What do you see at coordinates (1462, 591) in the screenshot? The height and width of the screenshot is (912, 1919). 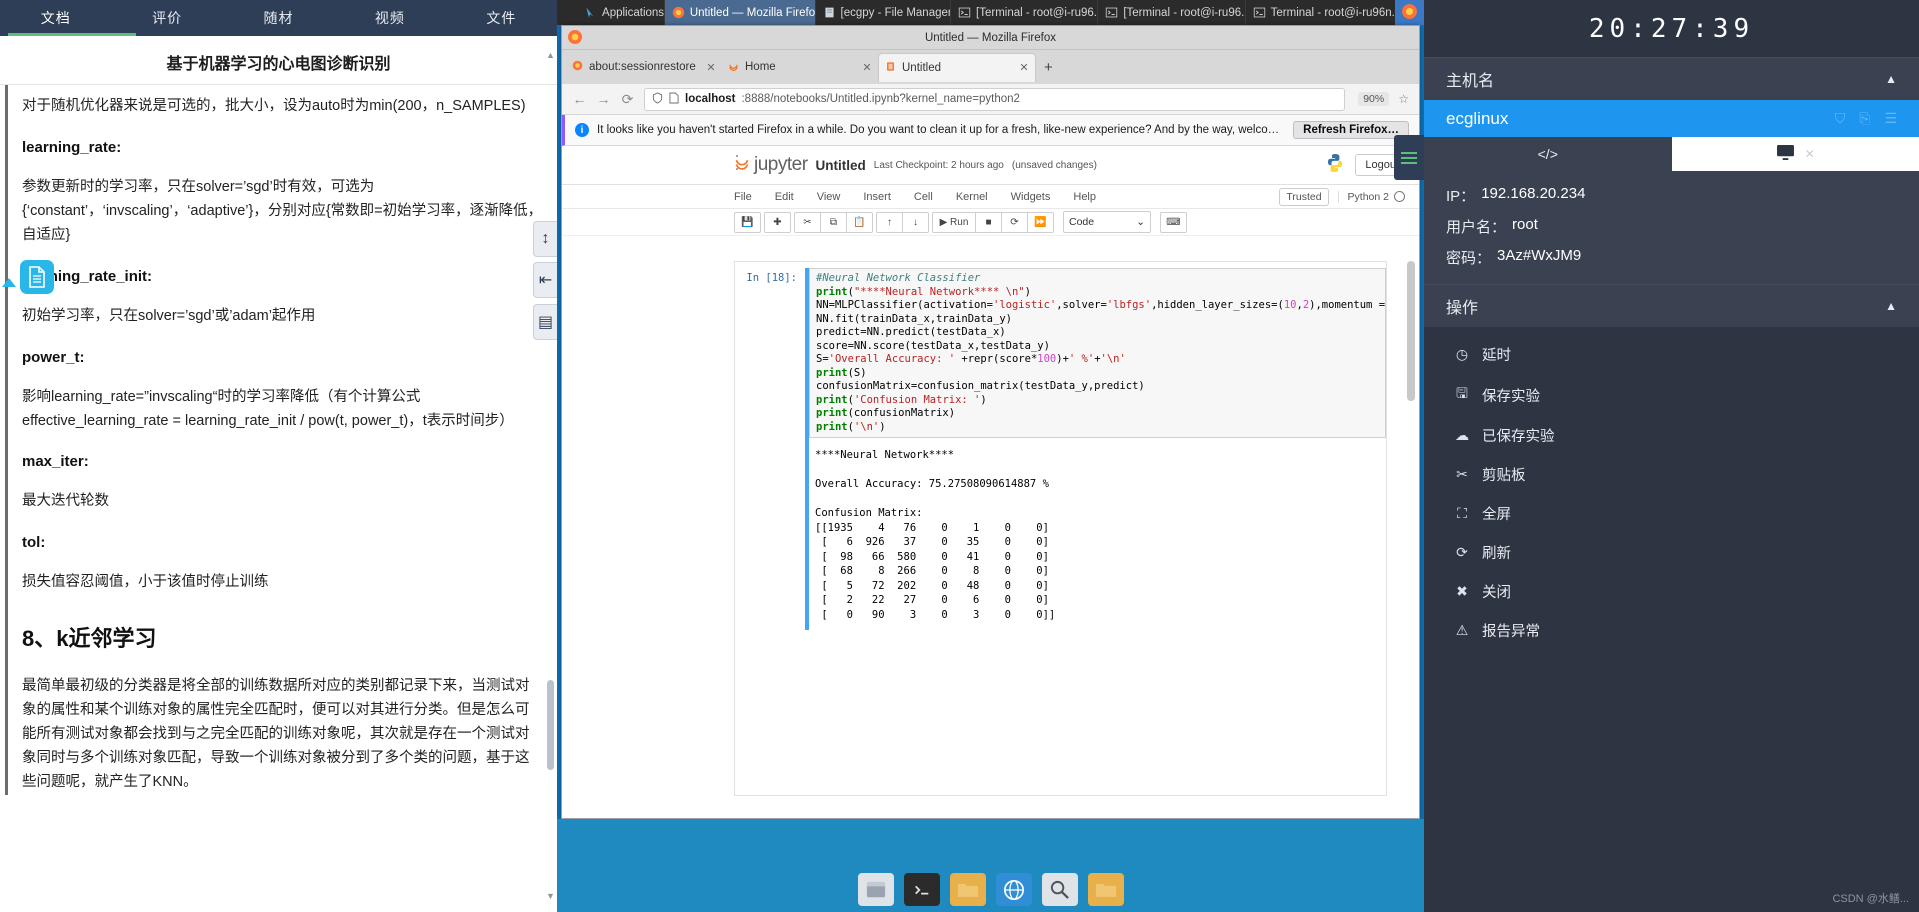 I see `close-icon: ✖` at bounding box center [1462, 591].